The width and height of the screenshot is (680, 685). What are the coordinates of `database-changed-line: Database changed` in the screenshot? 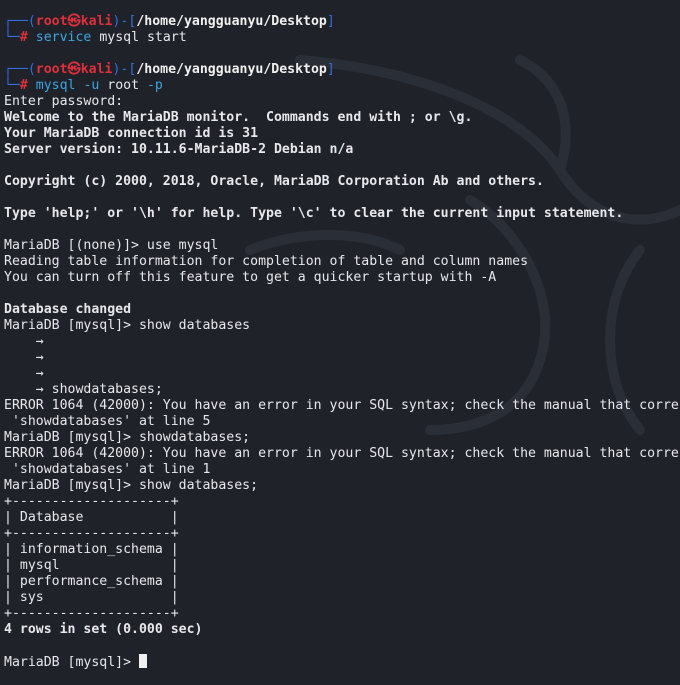 It's located at (68, 309).